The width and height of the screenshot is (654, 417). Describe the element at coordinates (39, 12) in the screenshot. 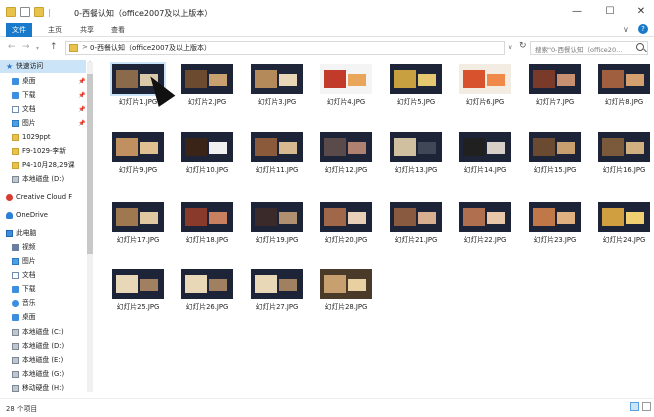

I see `new-folder-icon` at that location.